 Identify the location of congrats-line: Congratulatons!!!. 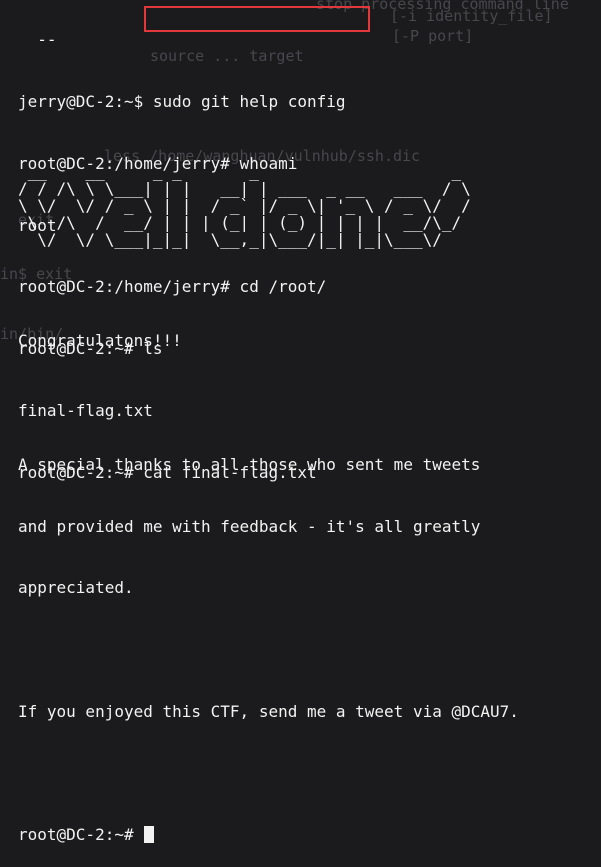
(100, 341).